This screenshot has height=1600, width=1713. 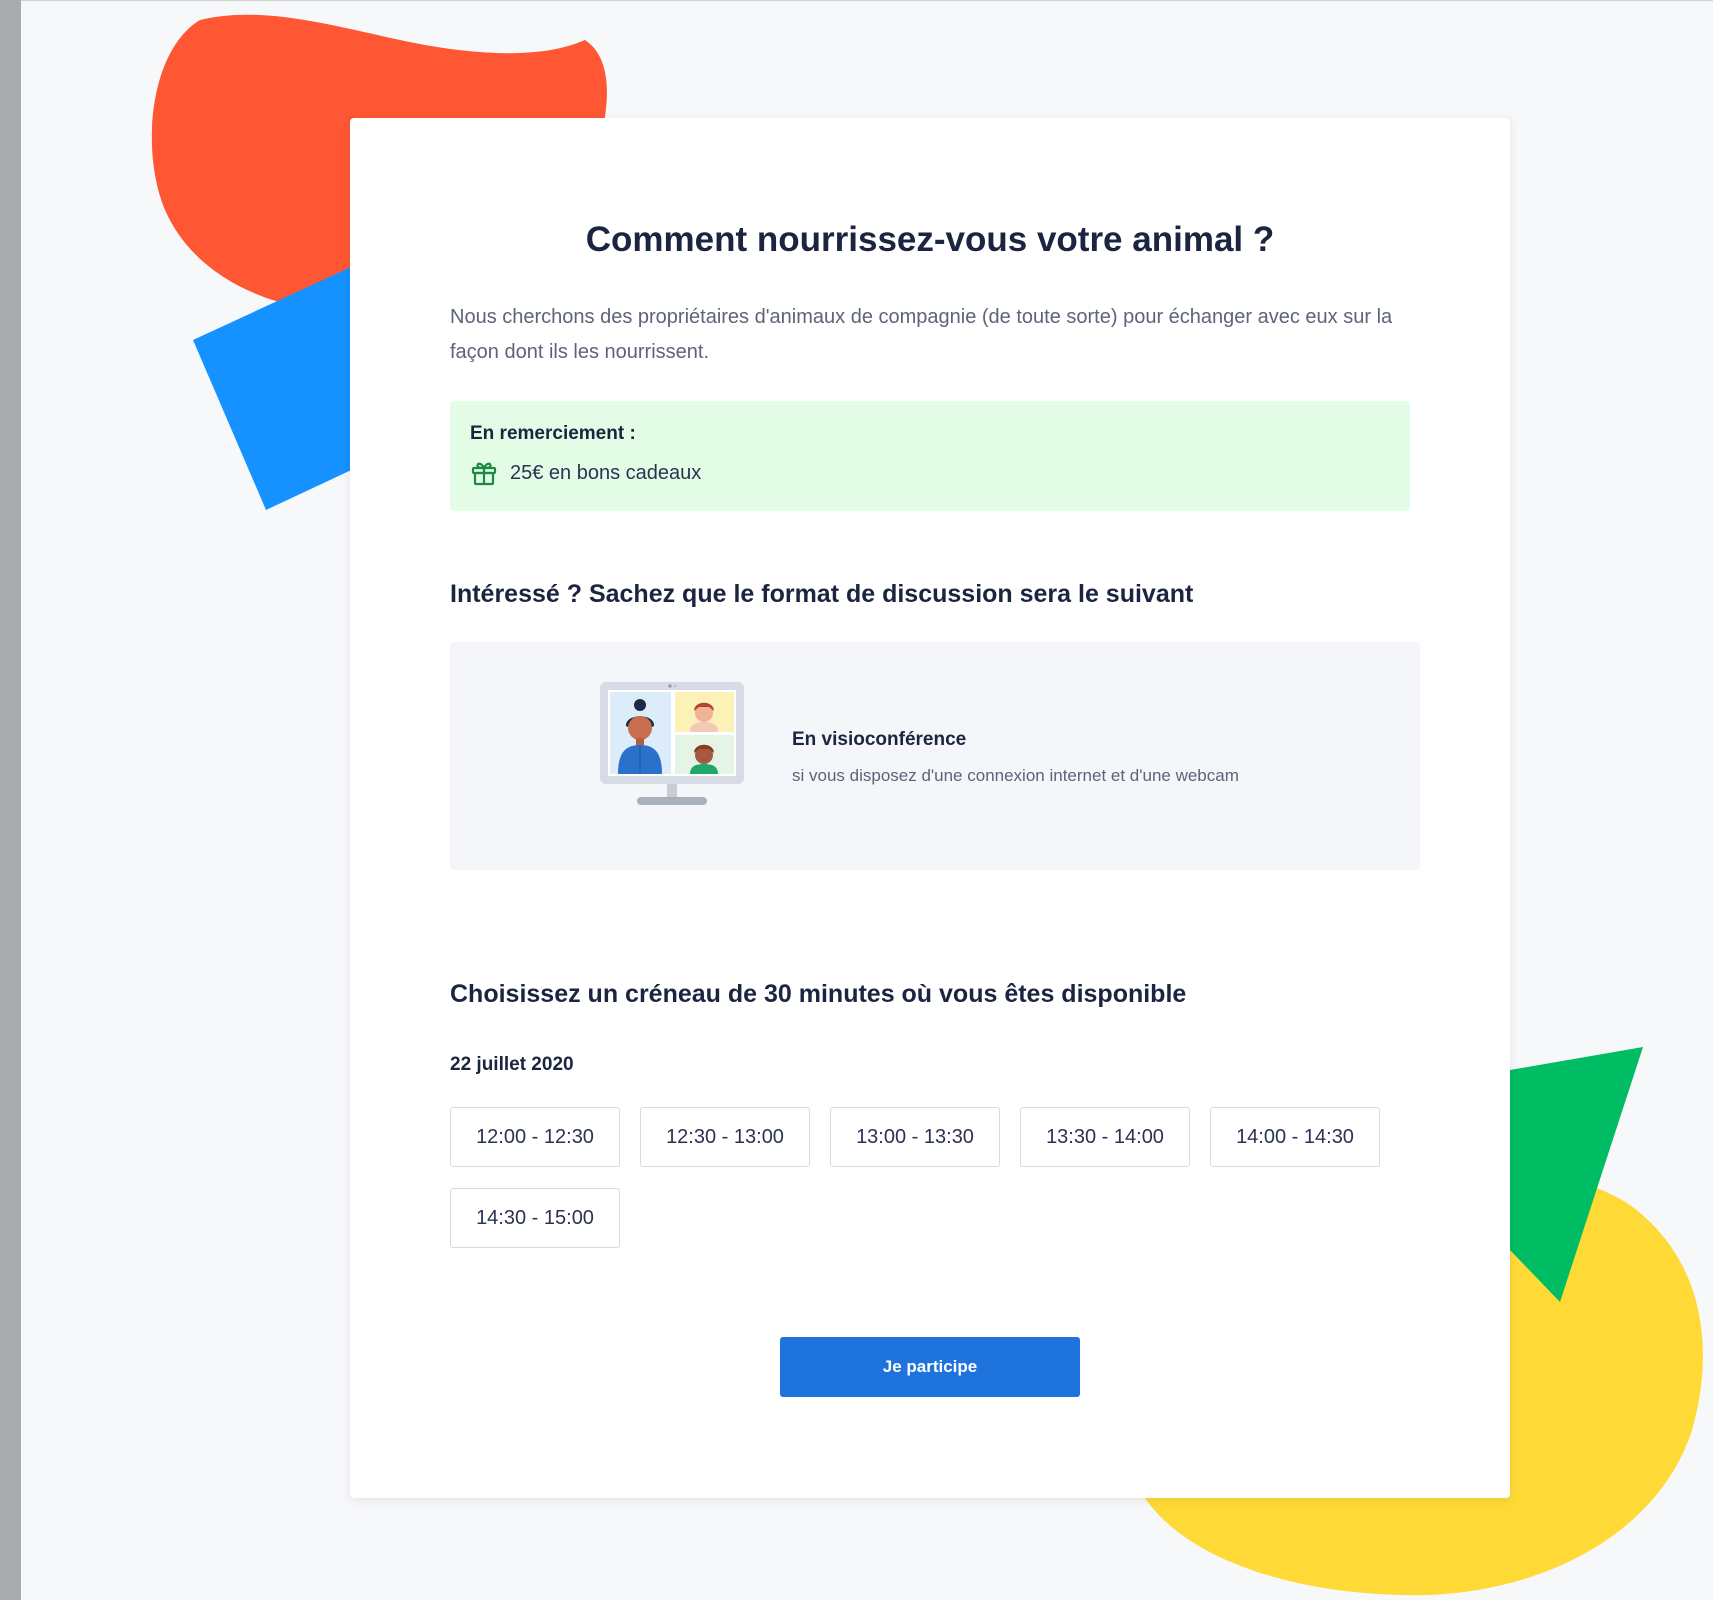 I want to click on reward-text: 25€ en bons cadeaux, so click(x=606, y=472).